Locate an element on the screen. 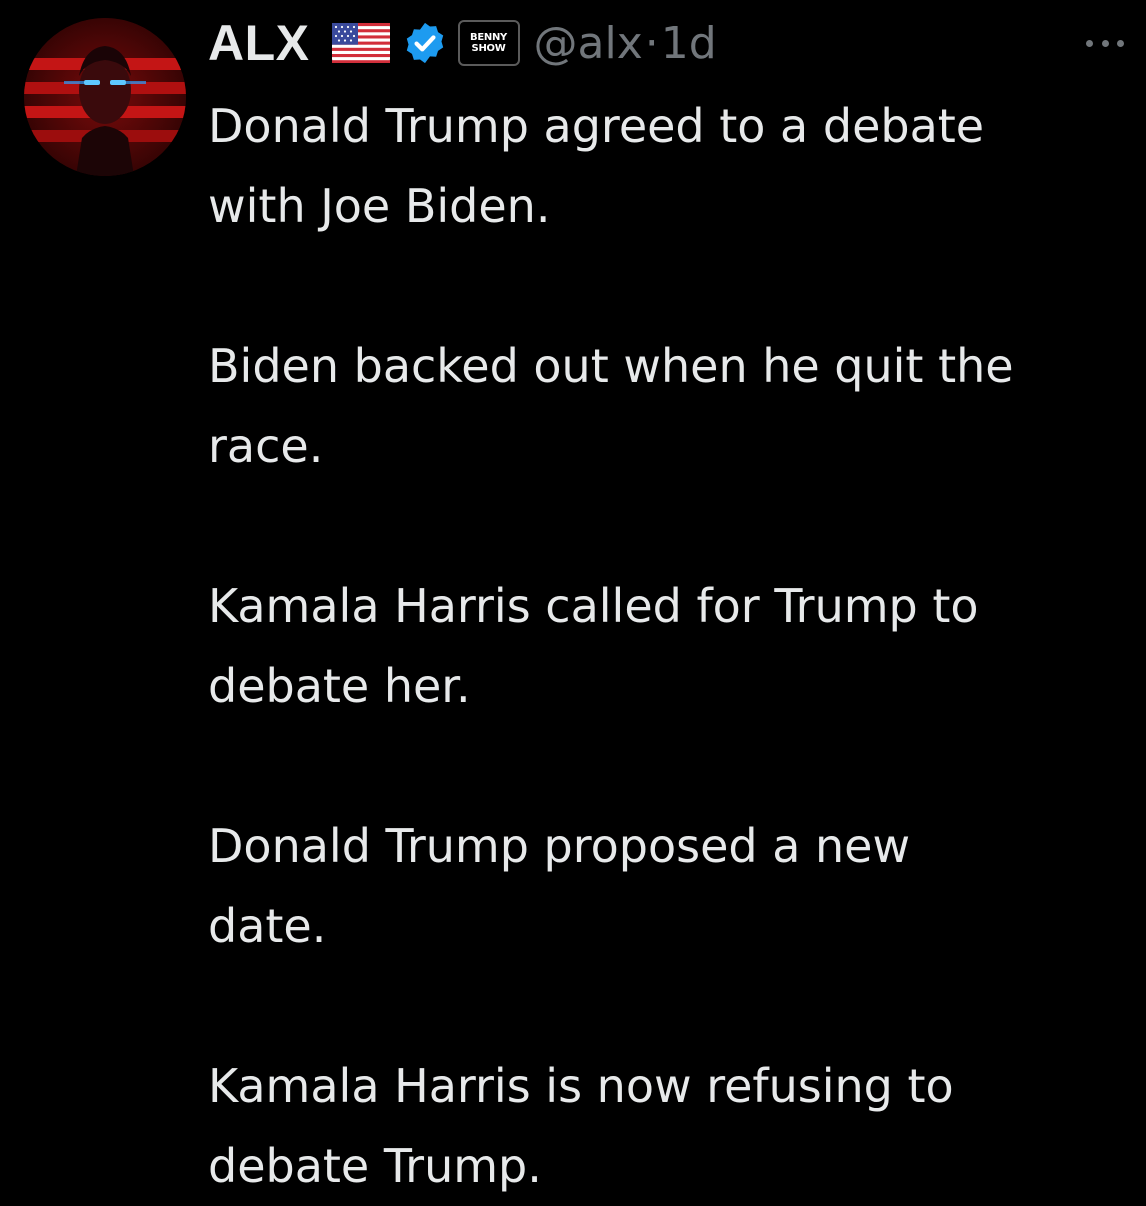 The height and width of the screenshot is (1206, 1146). tweet-paragraph: Donald Trump proposed a new date. is located at coordinates (668, 886).